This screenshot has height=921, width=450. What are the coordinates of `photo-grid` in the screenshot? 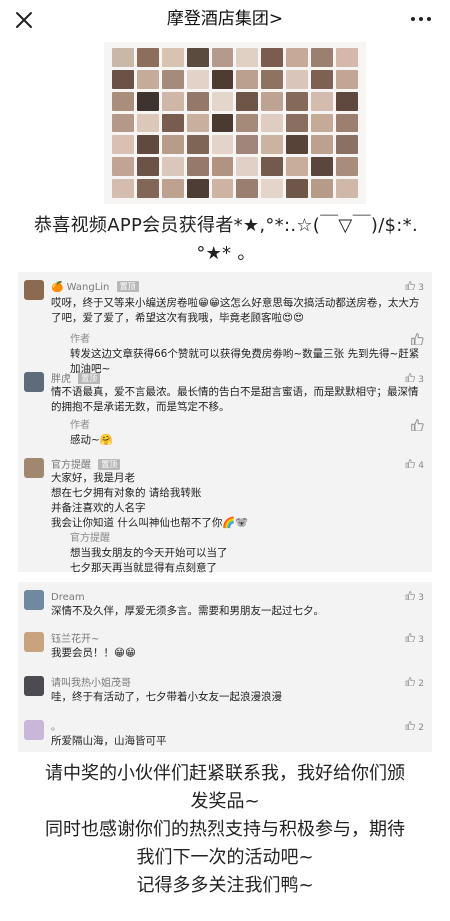 It's located at (235, 123).